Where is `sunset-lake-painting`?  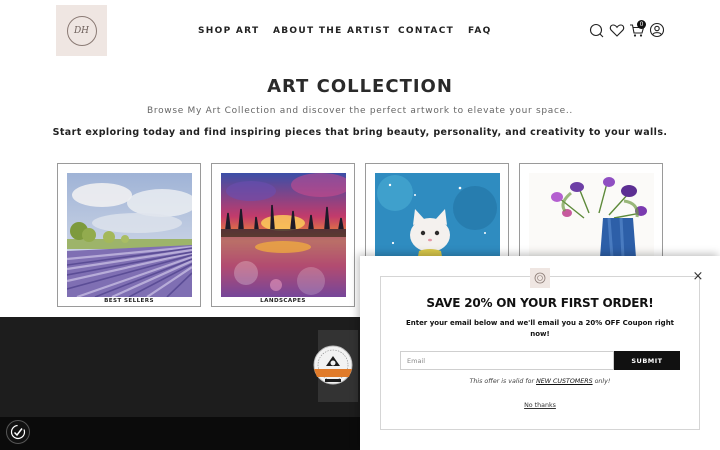 sunset-lake-painting is located at coordinates (283, 235).